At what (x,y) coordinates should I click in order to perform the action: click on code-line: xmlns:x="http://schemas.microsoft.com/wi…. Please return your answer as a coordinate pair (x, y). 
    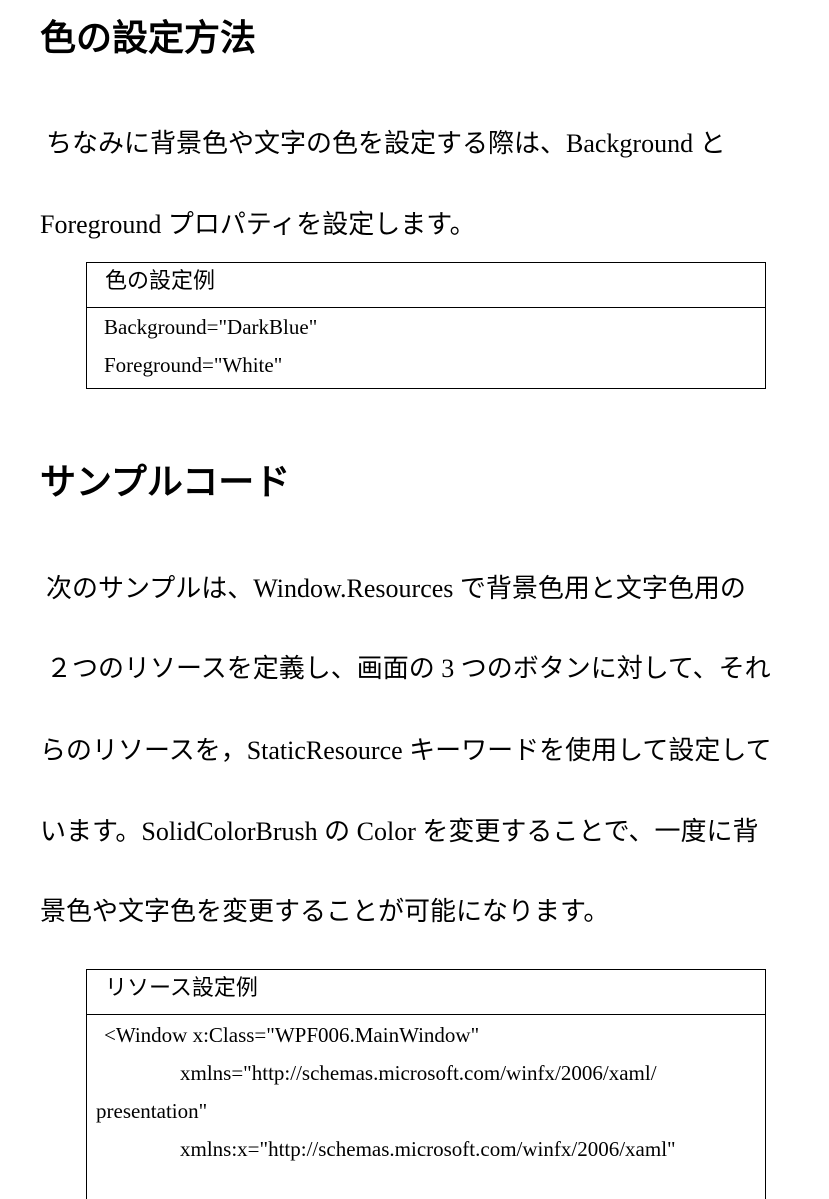
    Looking at the image, I should click on (428, 1149).